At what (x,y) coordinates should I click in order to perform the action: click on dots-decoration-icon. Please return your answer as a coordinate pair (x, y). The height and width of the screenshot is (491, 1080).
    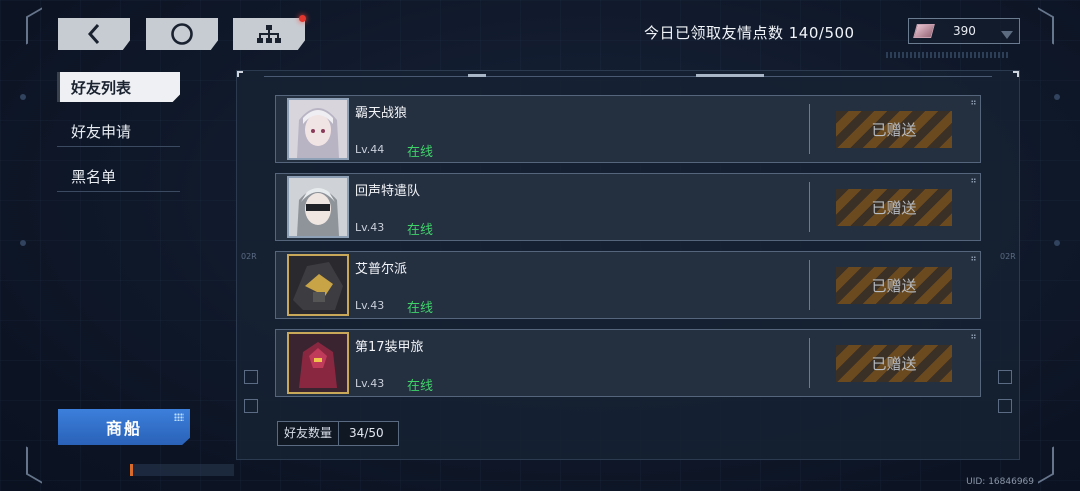
    Looking at the image, I should click on (179, 417).